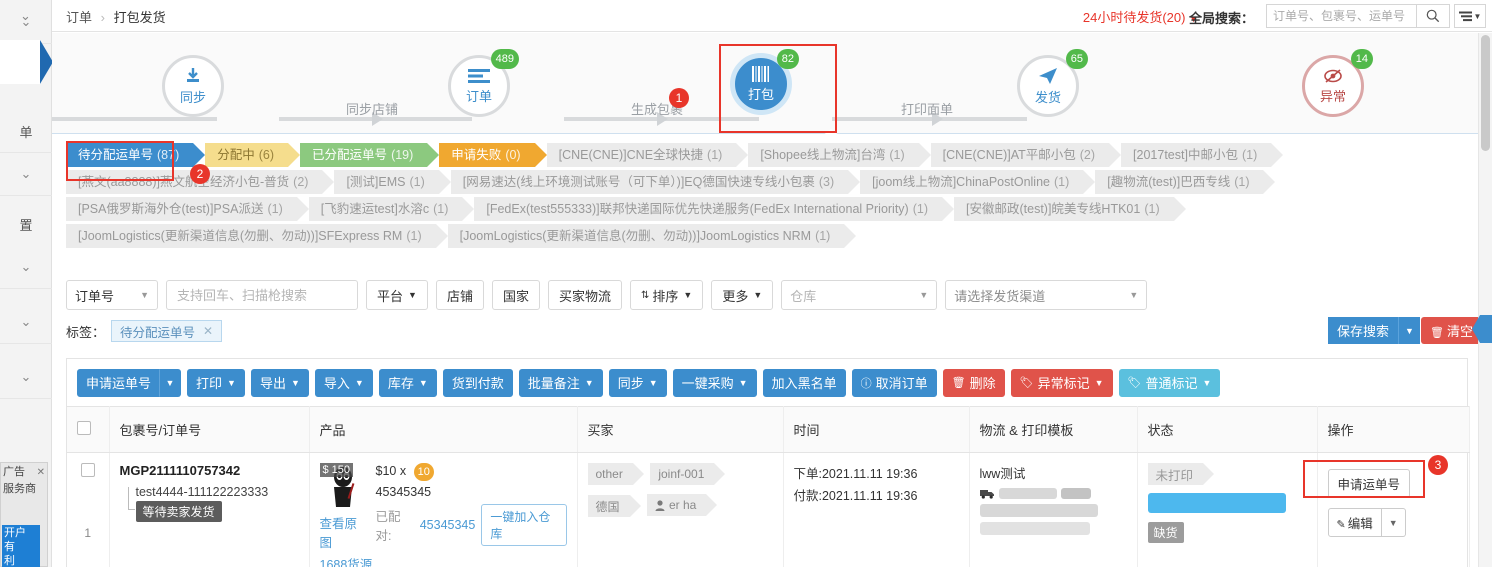 The width and height of the screenshot is (1492, 567). What do you see at coordinates (1354, 522) in the screenshot?
I see `edit-button: ✎ 编辑` at bounding box center [1354, 522].